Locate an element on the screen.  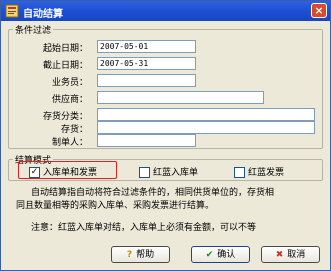
checkbox-red-blue-receipt is located at coordinates (144, 172).